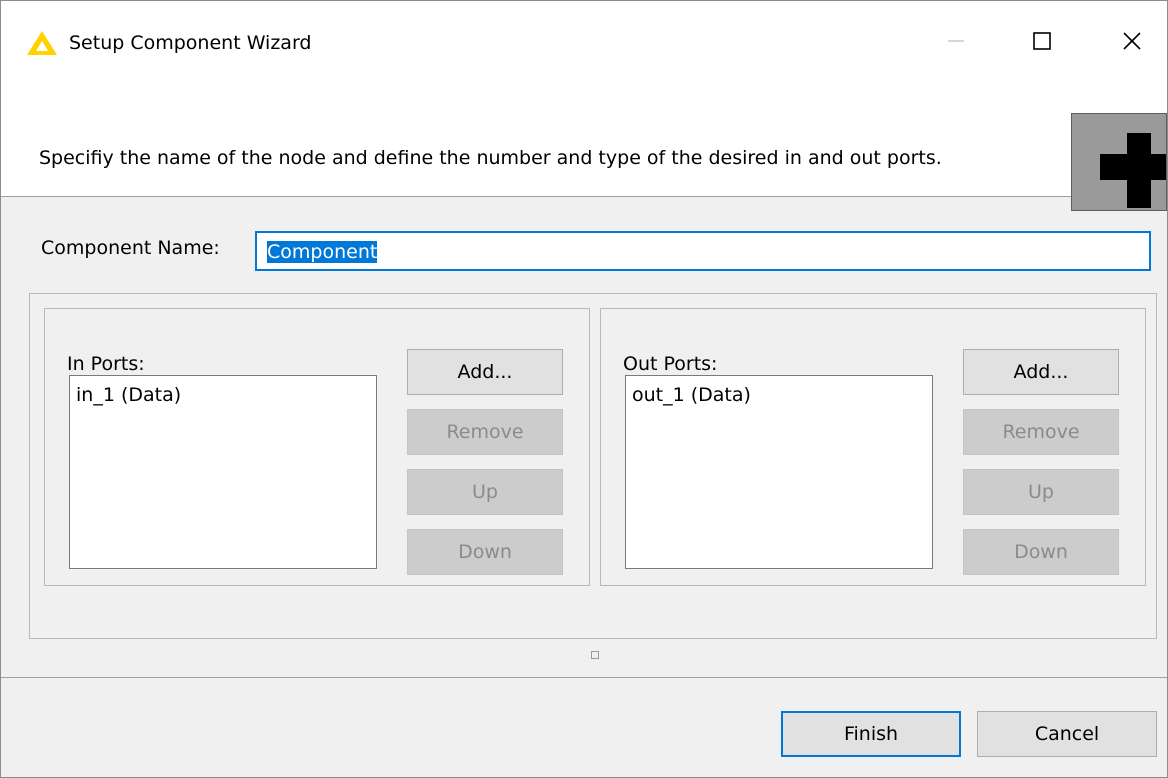 The width and height of the screenshot is (1168, 778). I want to click on out-remove-button: Remove, so click(1041, 432).